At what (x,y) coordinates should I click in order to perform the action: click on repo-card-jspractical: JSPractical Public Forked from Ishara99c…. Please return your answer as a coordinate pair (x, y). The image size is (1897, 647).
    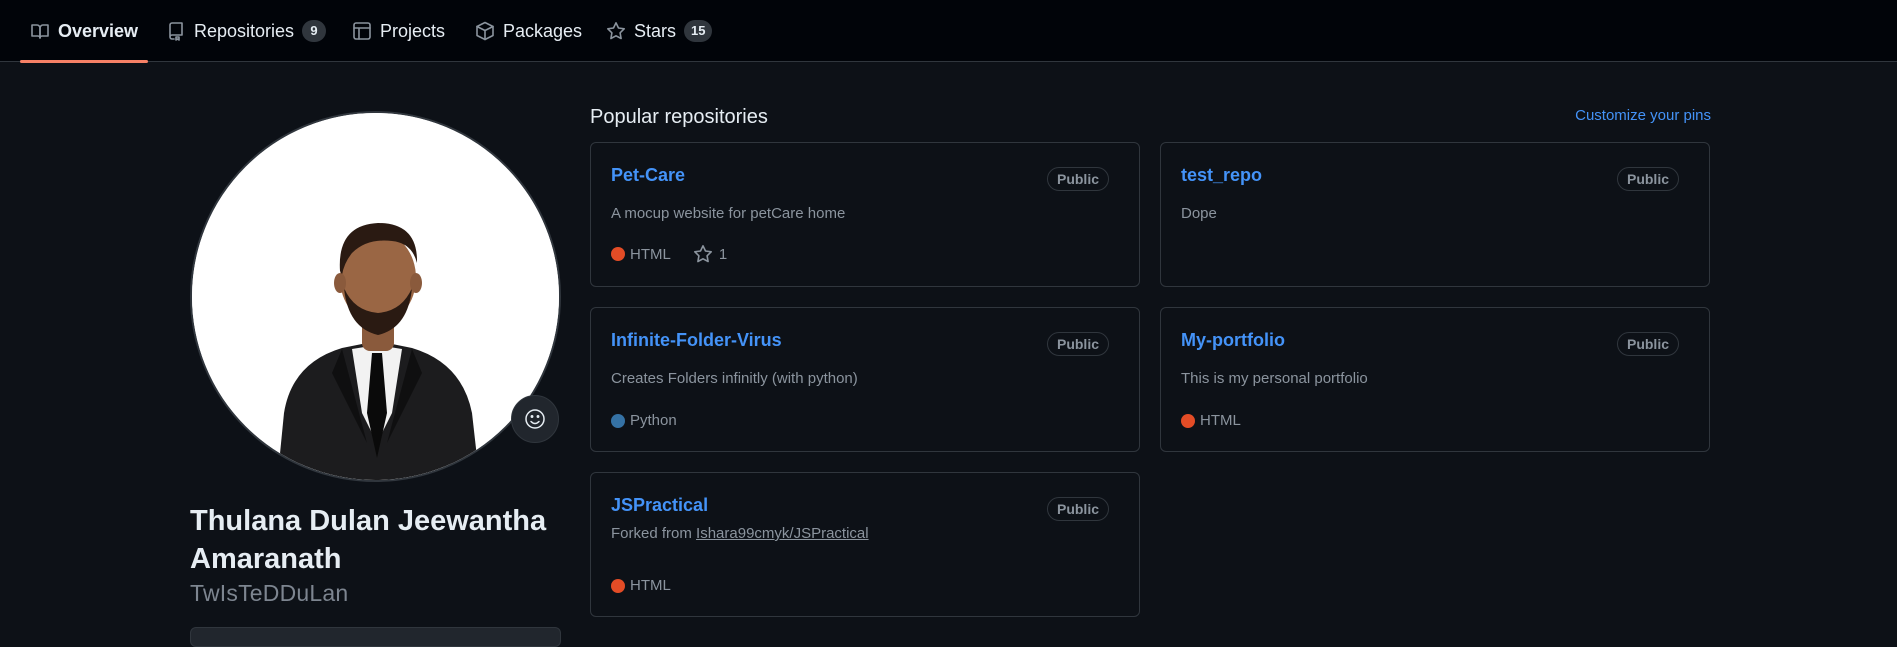
    Looking at the image, I should click on (865, 544).